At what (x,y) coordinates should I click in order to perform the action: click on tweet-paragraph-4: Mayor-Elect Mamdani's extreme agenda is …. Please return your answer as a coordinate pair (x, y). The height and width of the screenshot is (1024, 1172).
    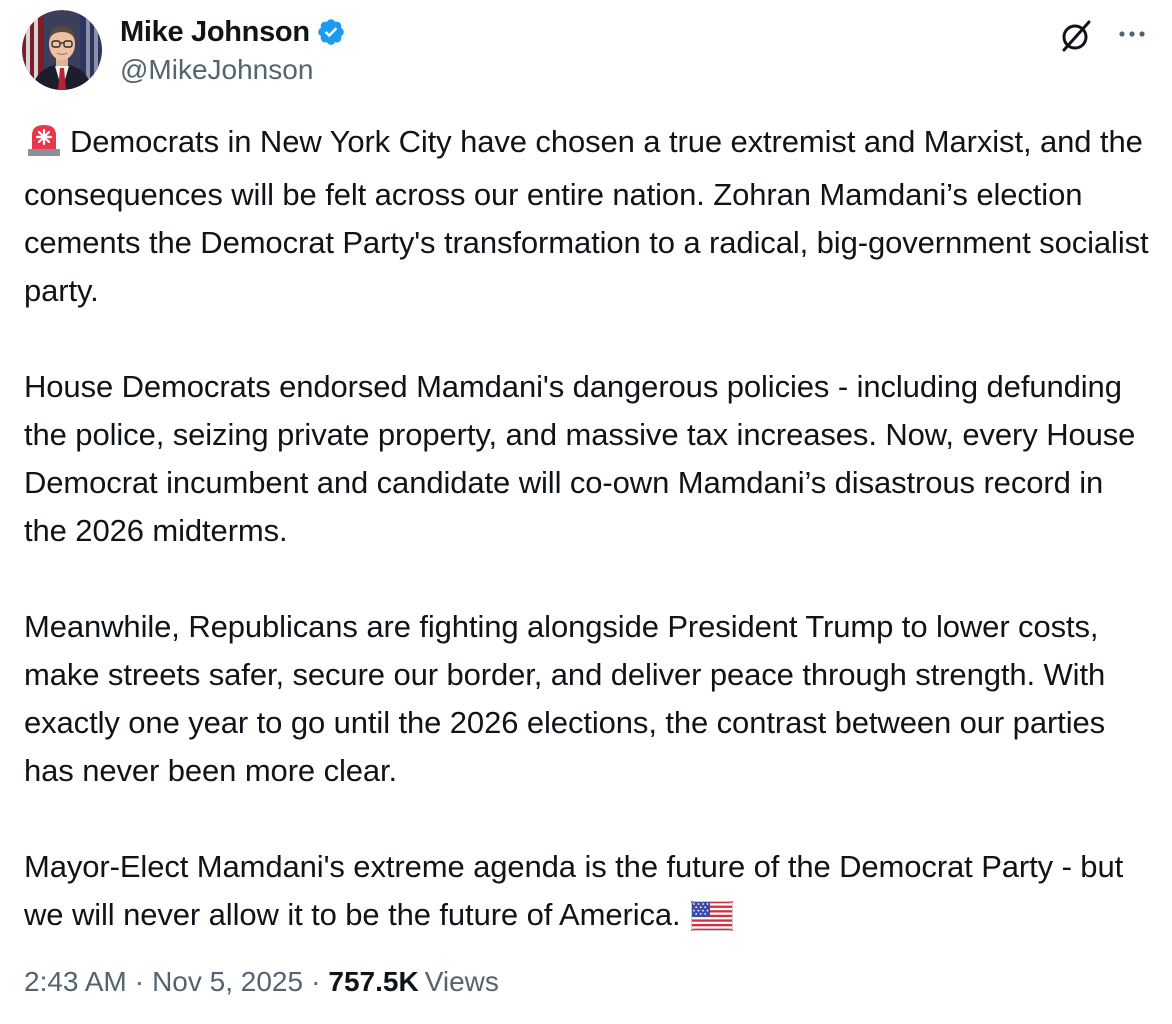
    Looking at the image, I should click on (589, 894).